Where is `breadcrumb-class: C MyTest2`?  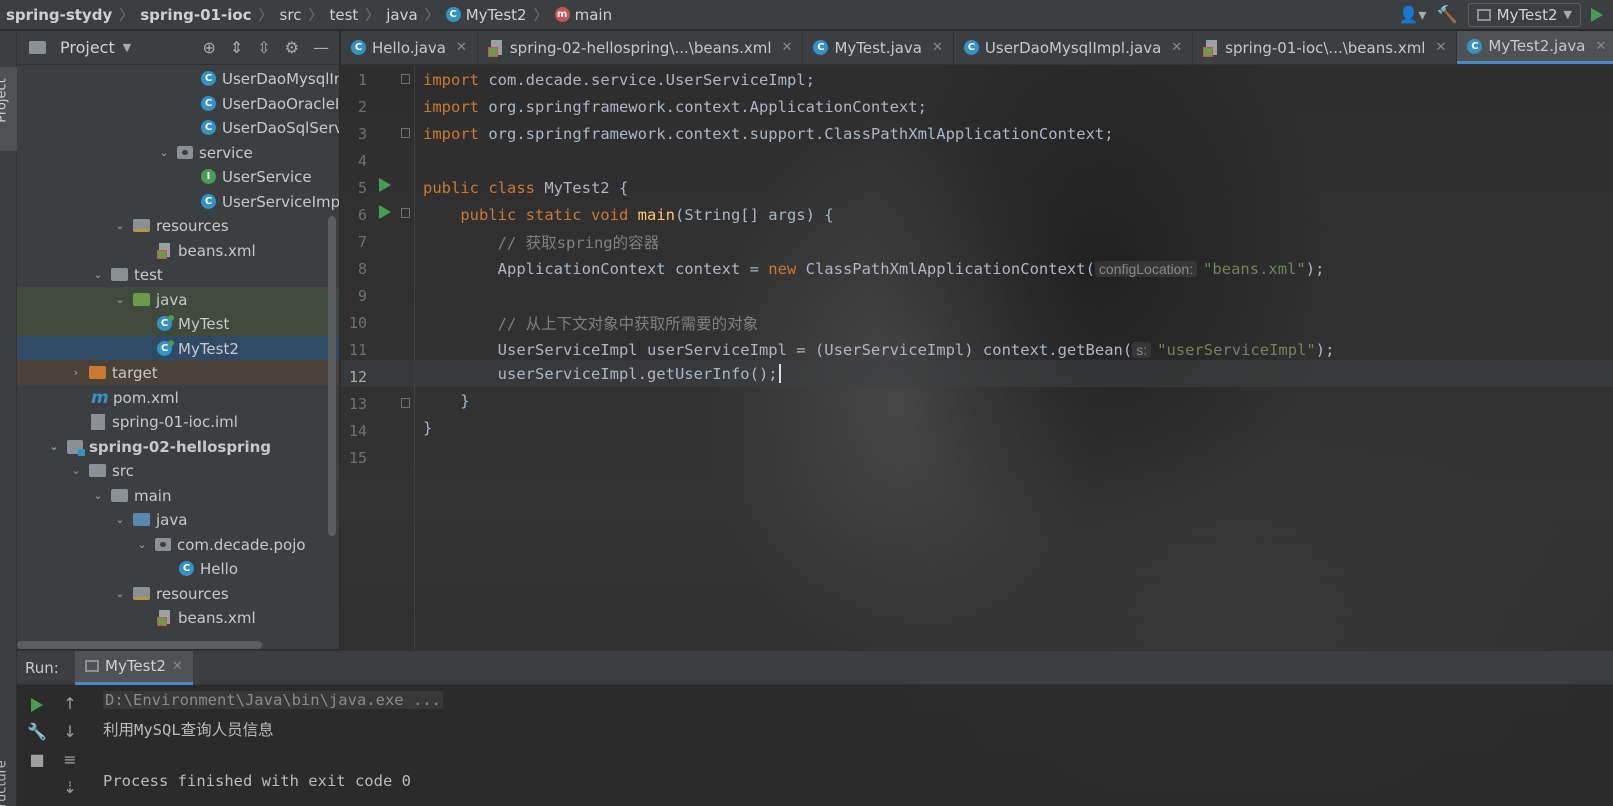
breadcrumb-class: C MyTest2 is located at coordinates (486, 15).